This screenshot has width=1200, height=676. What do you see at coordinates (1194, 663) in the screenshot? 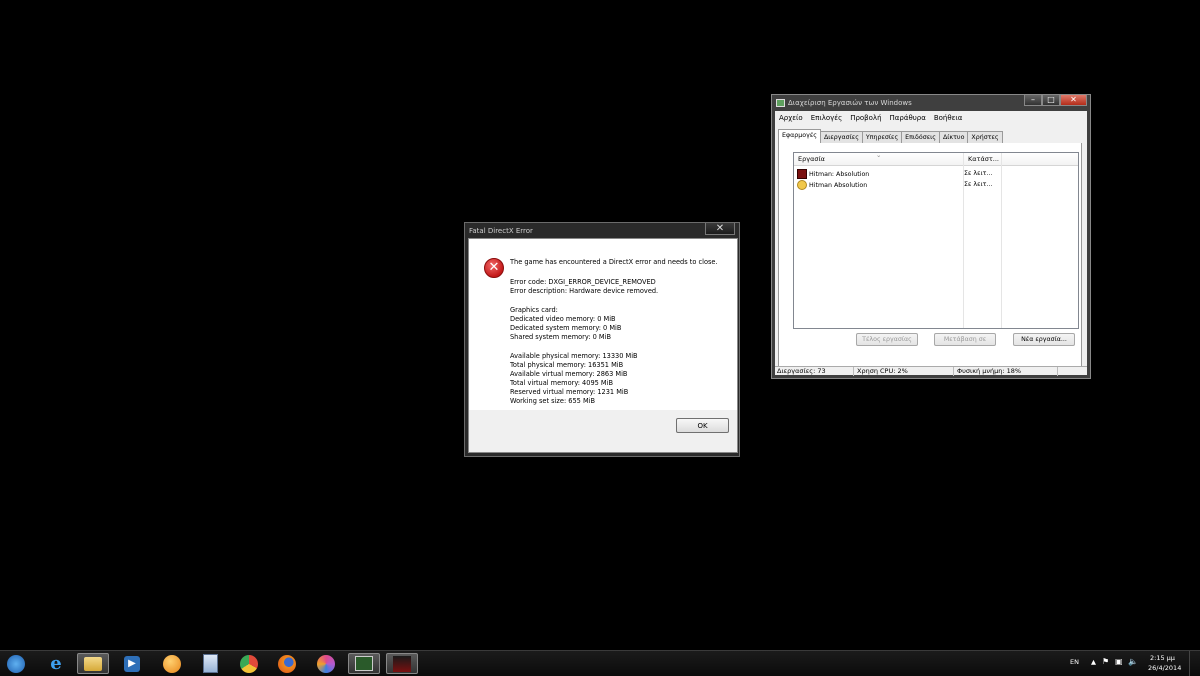
I see `show-desktop-button` at bounding box center [1194, 663].